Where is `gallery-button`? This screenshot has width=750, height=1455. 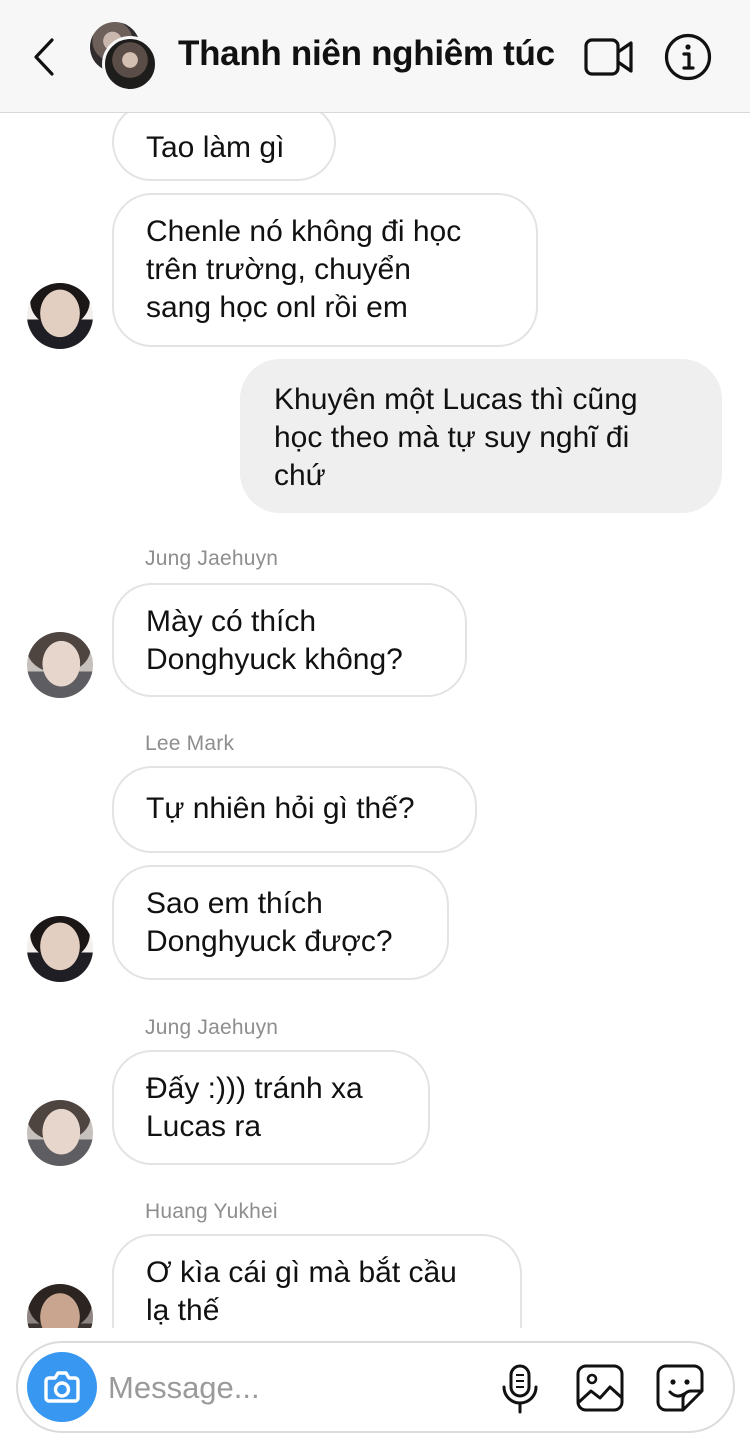
gallery-button is located at coordinates (600, 1388).